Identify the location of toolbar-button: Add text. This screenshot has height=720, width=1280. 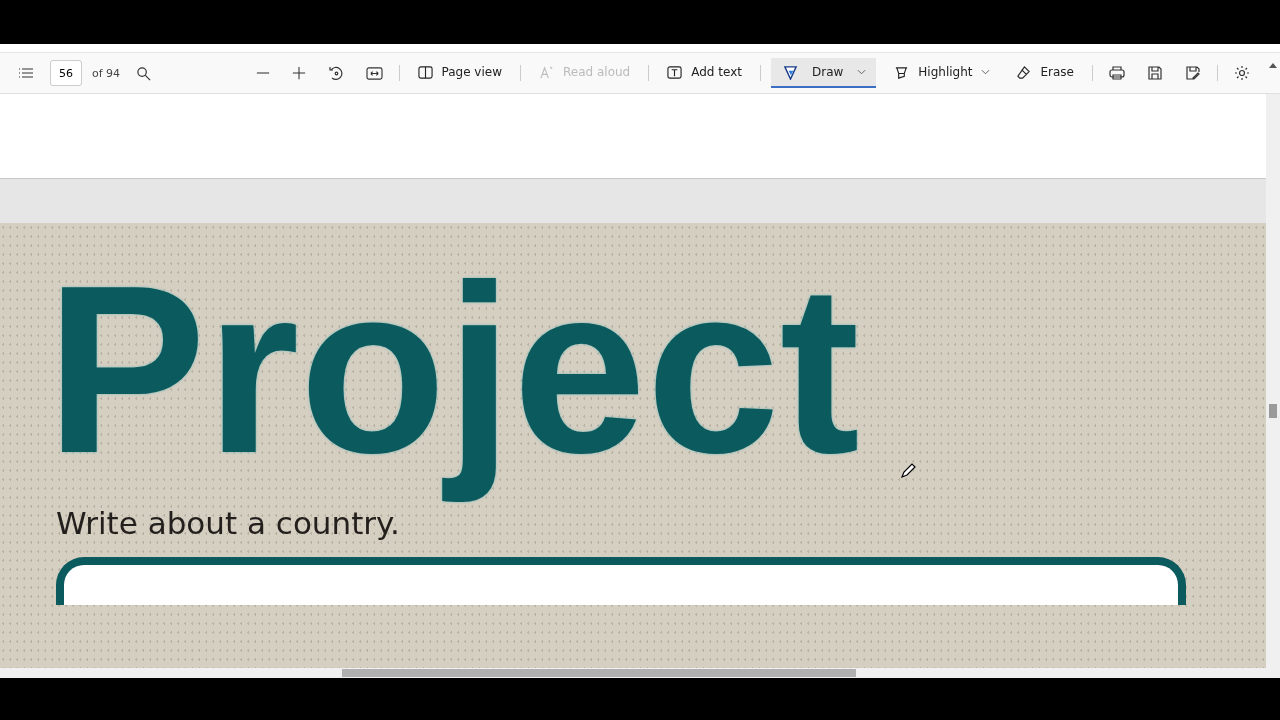
(704, 73).